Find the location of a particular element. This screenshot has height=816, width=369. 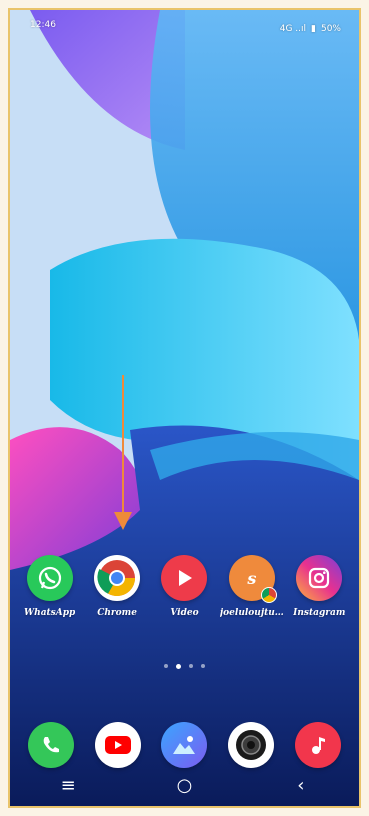

instagram-icon is located at coordinates (319, 578).